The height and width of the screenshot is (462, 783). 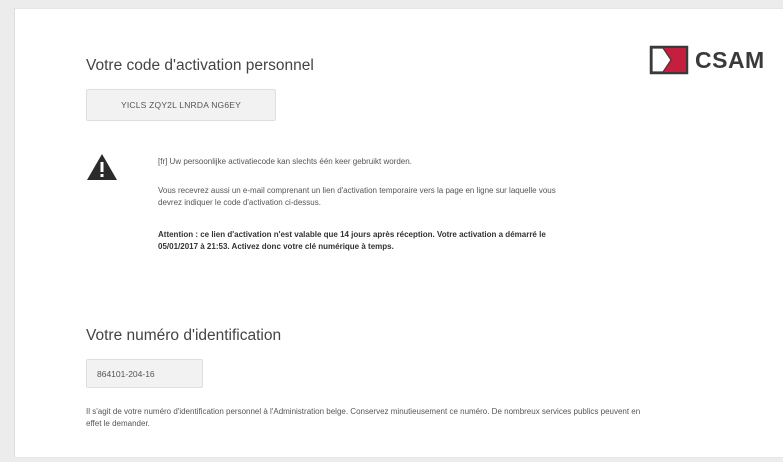 I want to click on identification-title: Votre numéro d'identification, so click(x=184, y=335).